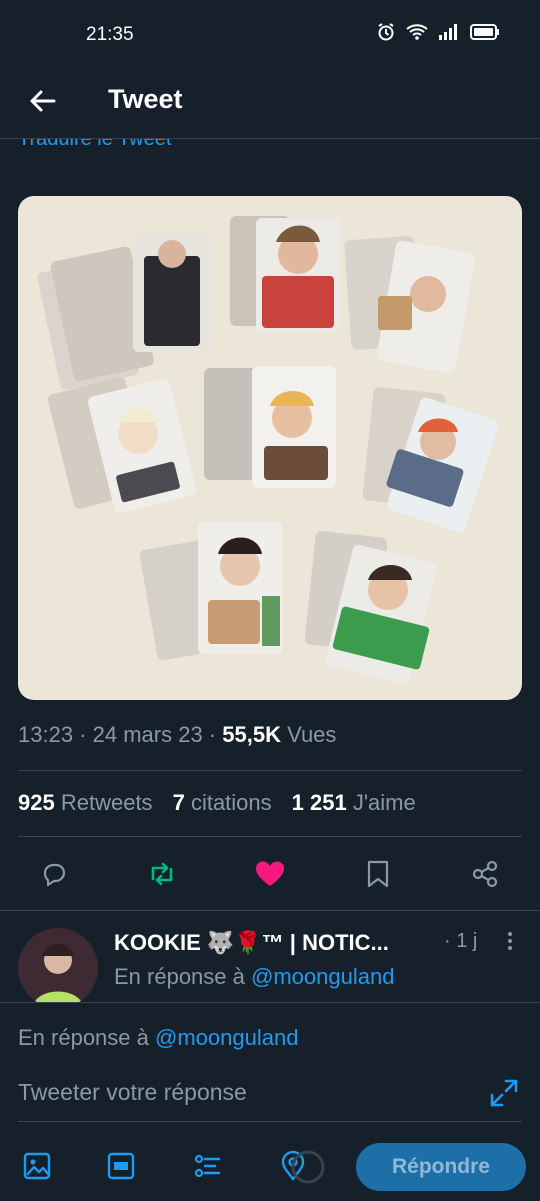 The height and width of the screenshot is (1201, 540). Describe the element at coordinates (448, 32) in the screenshot. I see `signal-icon` at that location.